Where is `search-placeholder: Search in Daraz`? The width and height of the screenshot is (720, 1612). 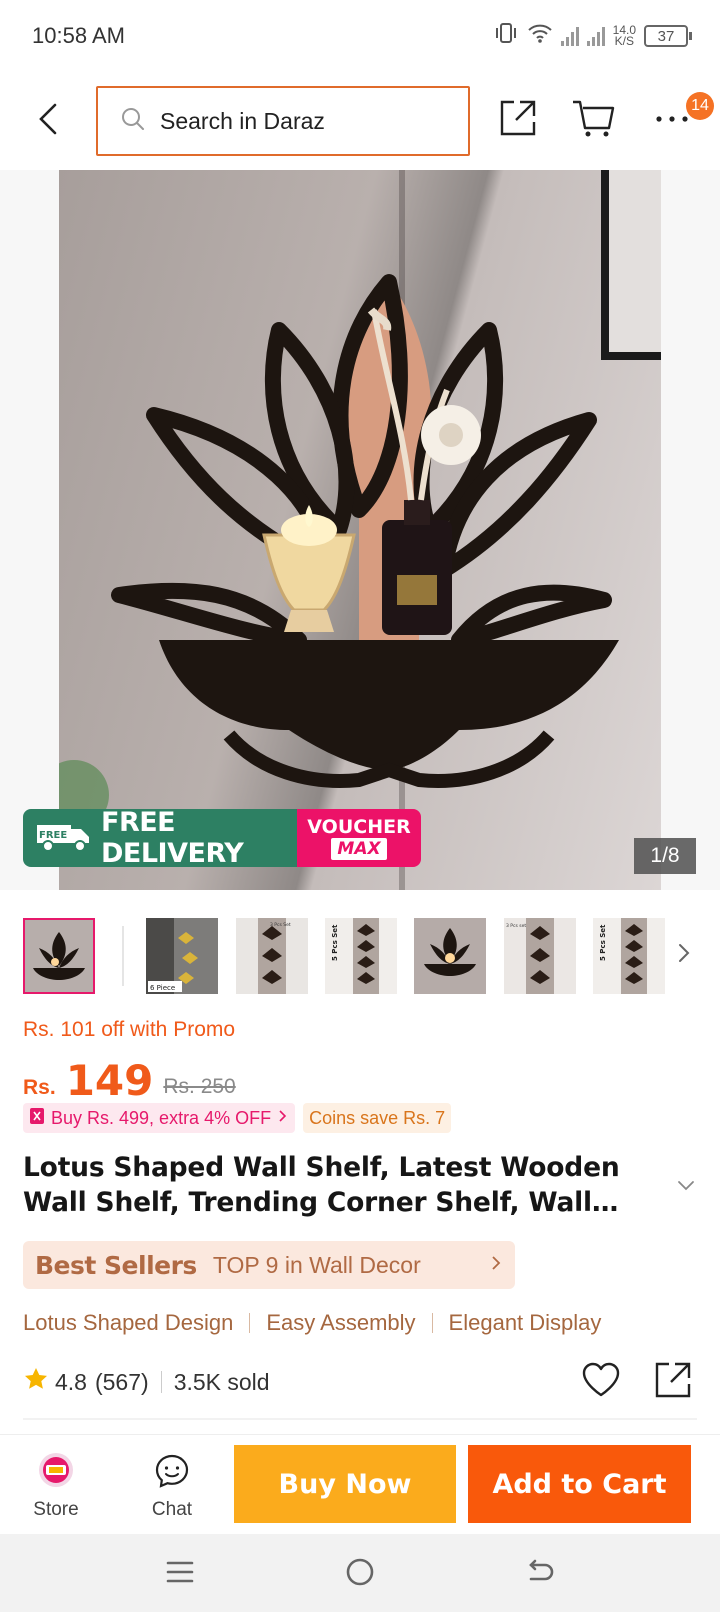
search-placeholder: Search in Daraz is located at coordinates (242, 120).